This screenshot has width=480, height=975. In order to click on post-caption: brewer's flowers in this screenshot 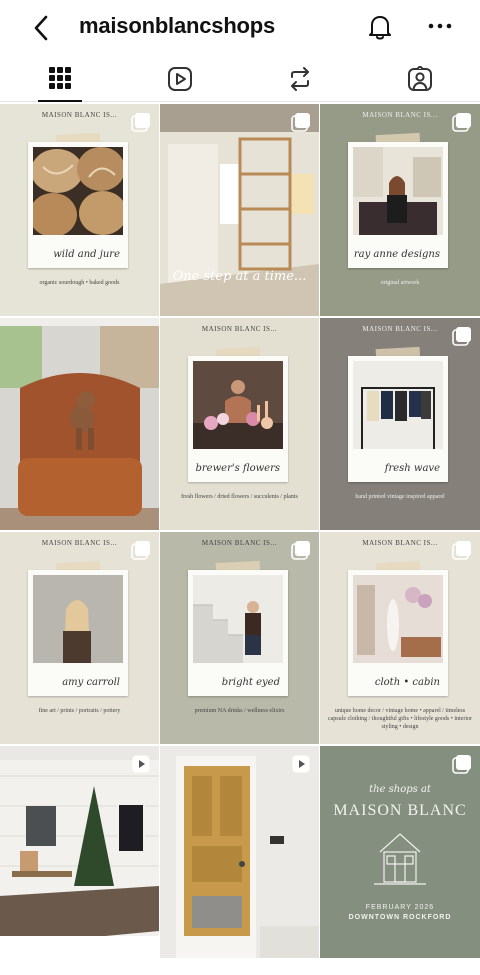, I will do `click(238, 468)`.